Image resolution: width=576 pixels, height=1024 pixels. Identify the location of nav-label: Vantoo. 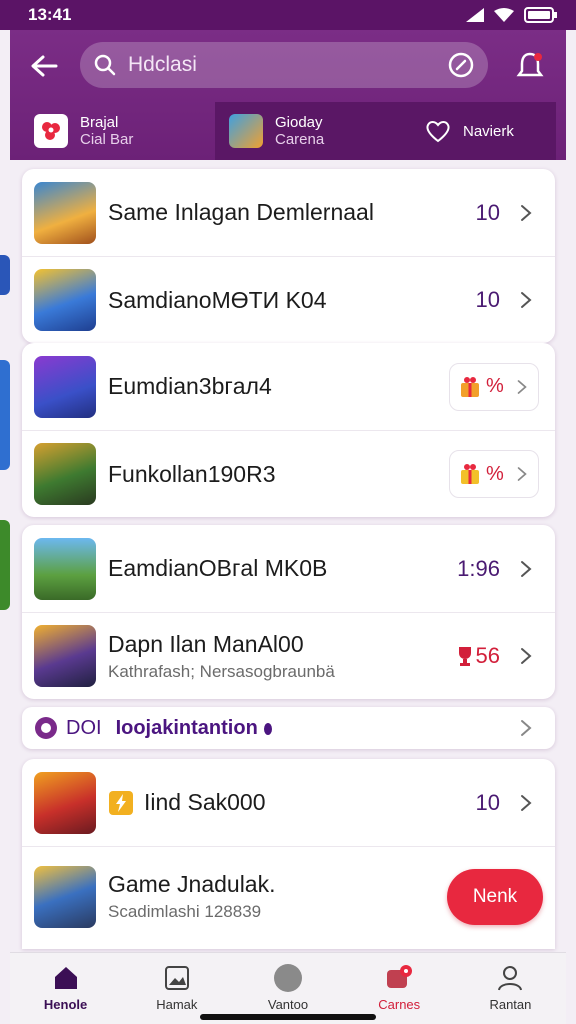
(288, 1004).